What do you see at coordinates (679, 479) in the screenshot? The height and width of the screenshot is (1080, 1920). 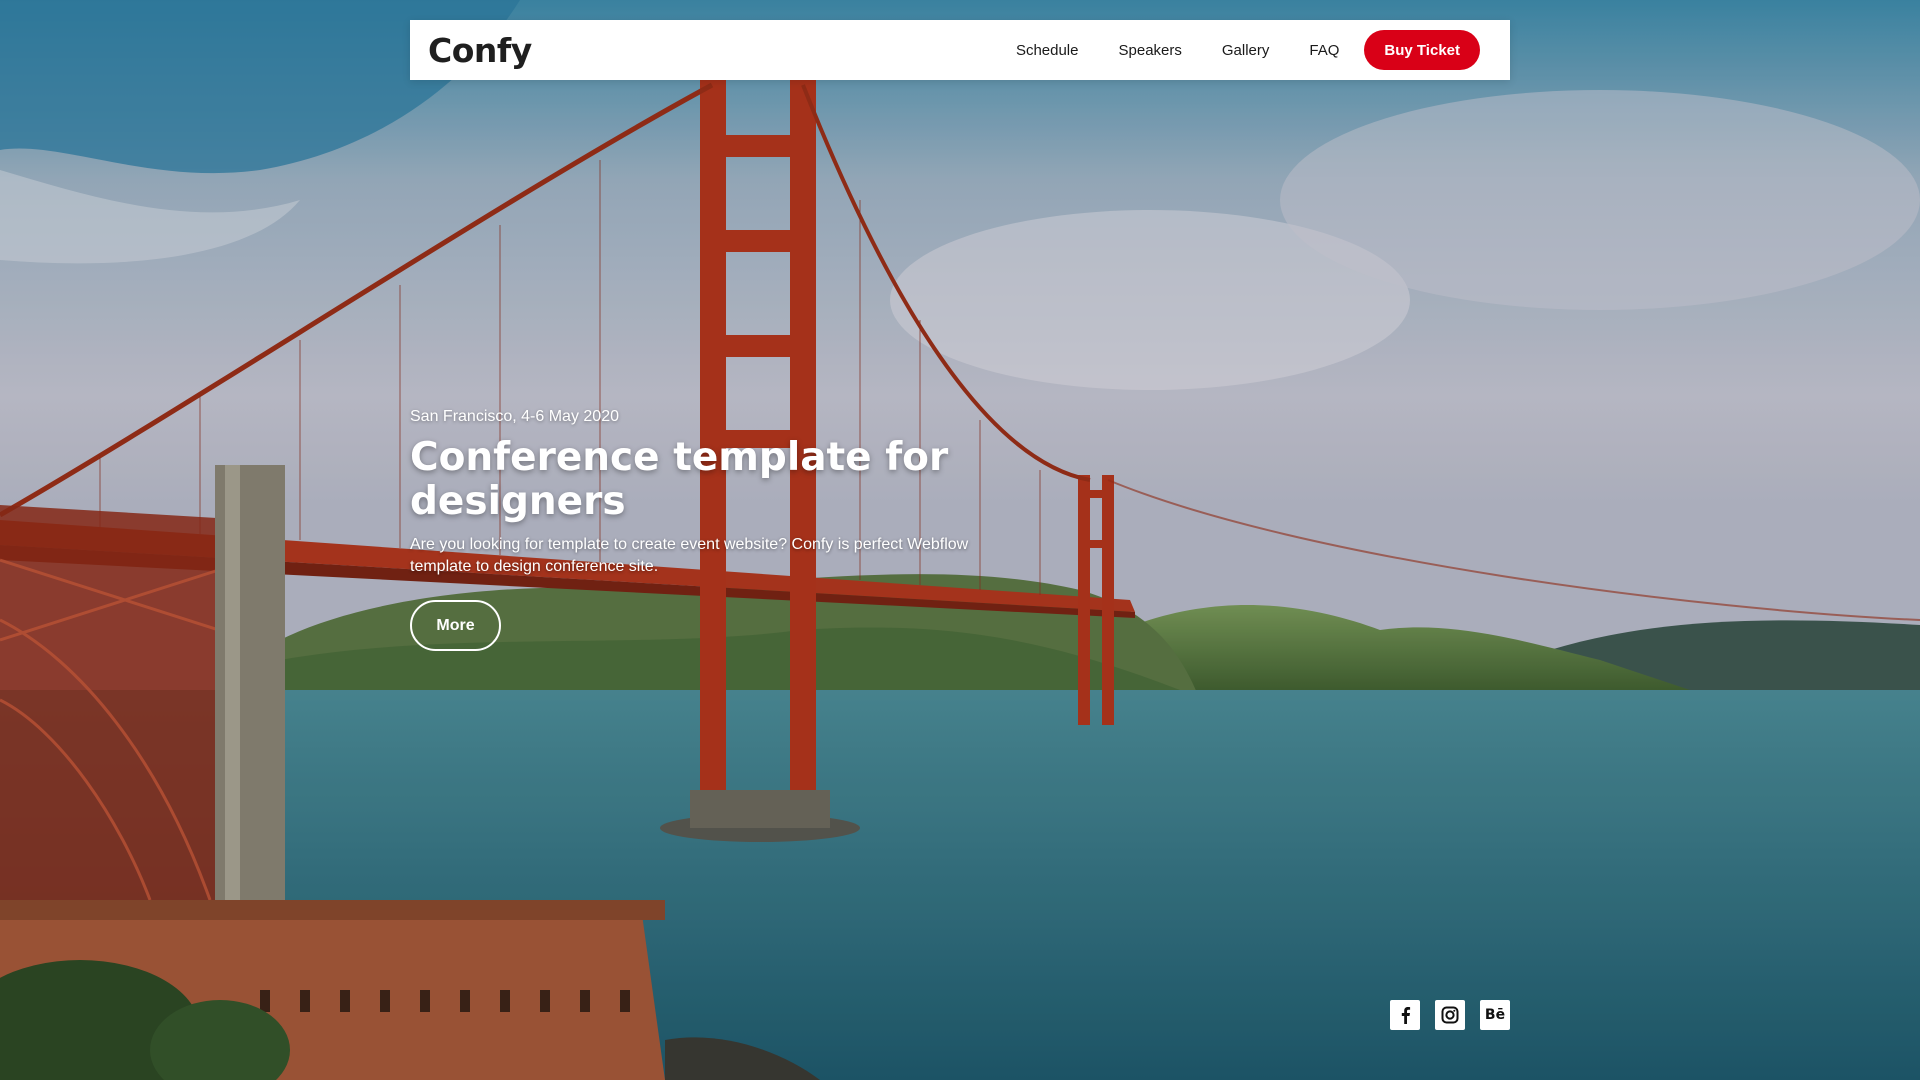 I see `hero-title: Conference template for designers` at bounding box center [679, 479].